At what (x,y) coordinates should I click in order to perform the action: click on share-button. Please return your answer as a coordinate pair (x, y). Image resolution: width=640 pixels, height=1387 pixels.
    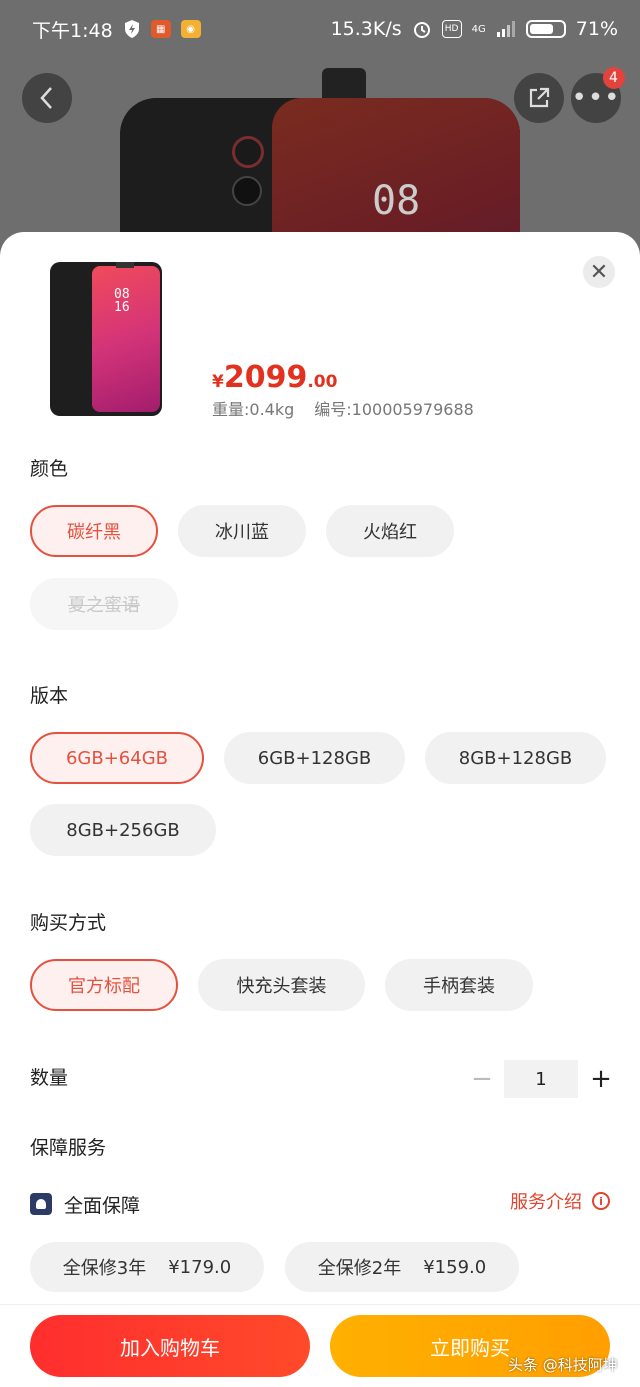
    Looking at the image, I should click on (539, 98).